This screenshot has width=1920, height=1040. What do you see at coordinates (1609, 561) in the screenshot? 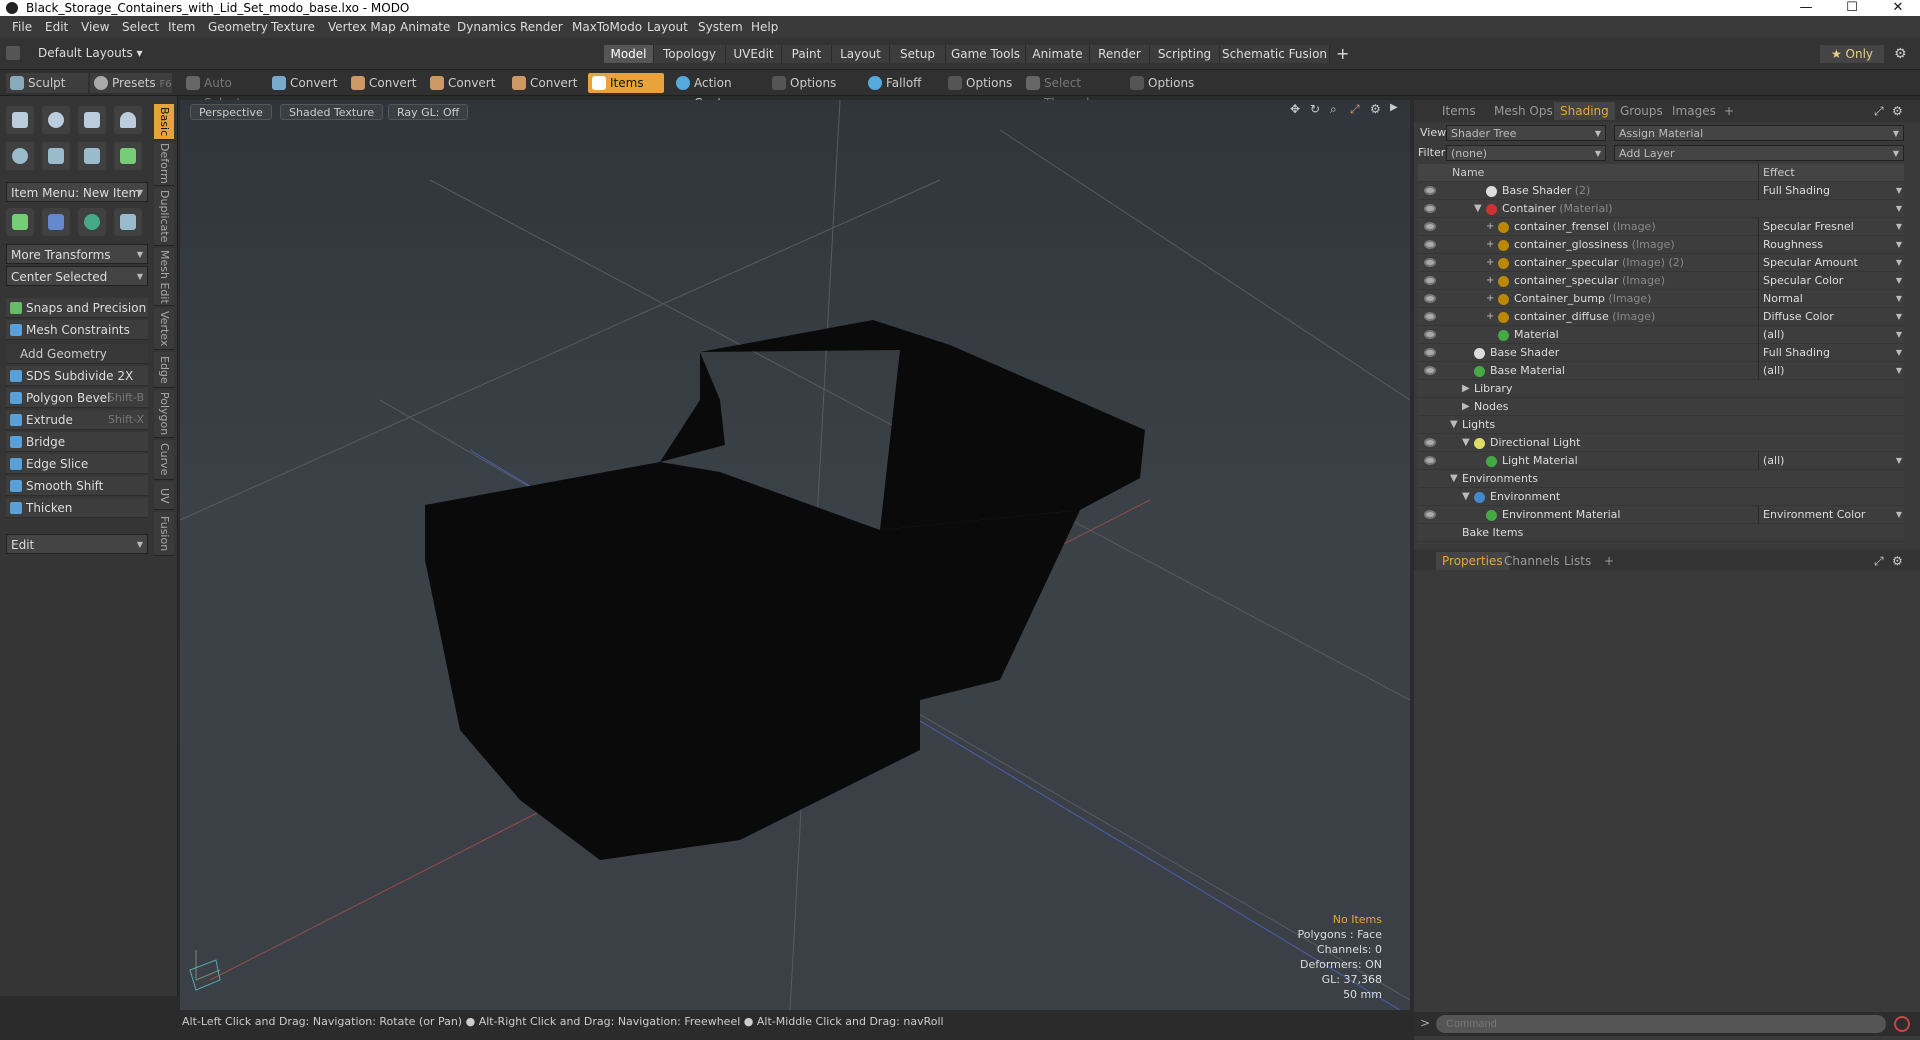
I see `add-properties-tab-icon: +` at bounding box center [1609, 561].